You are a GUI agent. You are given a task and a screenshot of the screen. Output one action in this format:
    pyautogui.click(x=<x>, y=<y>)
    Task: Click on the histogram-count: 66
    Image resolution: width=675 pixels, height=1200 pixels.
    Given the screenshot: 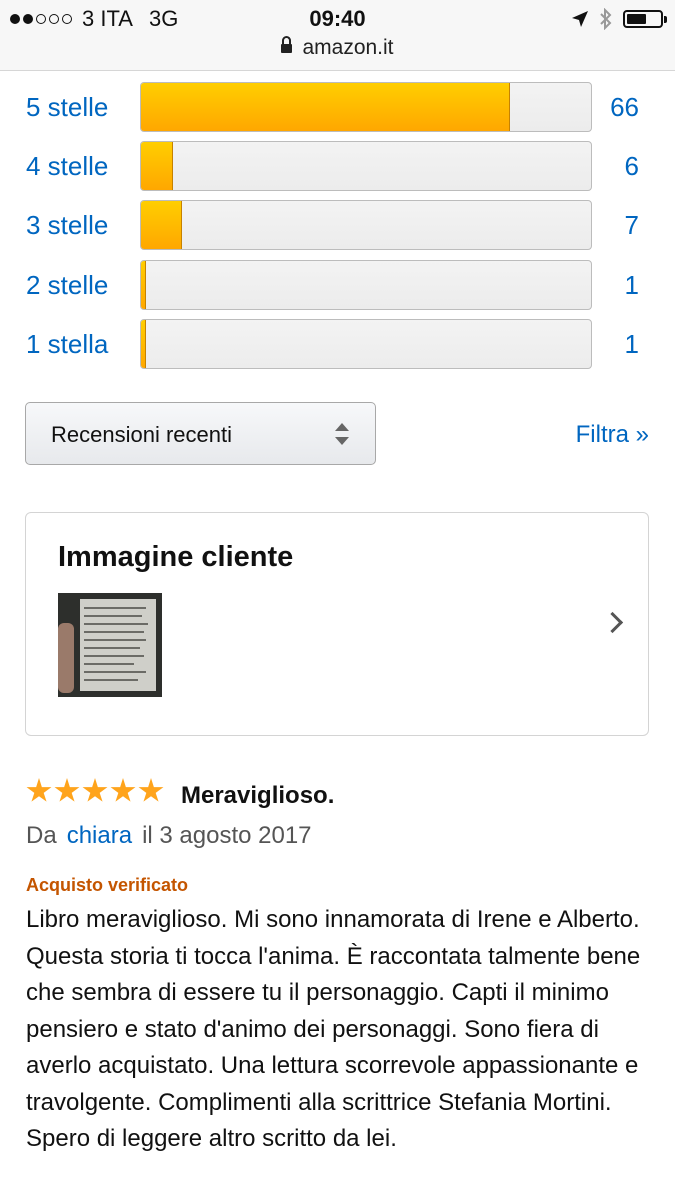 What is the action you would take?
    pyautogui.click(x=624, y=107)
    